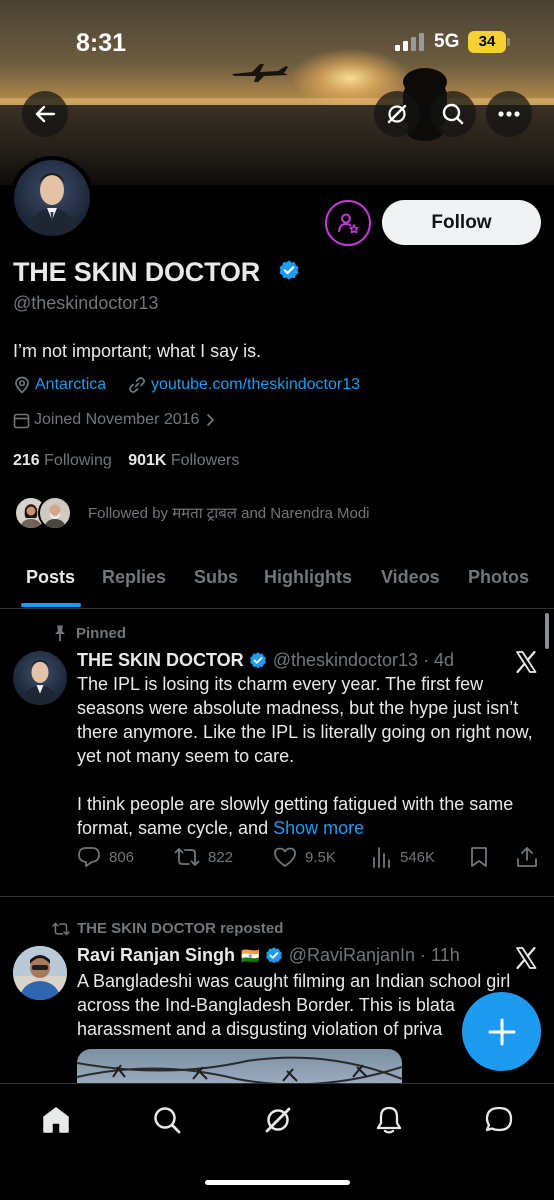 The image size is (554, 1200). I want to click on profile-handle: @theskindoctor13, so click(86, 303).